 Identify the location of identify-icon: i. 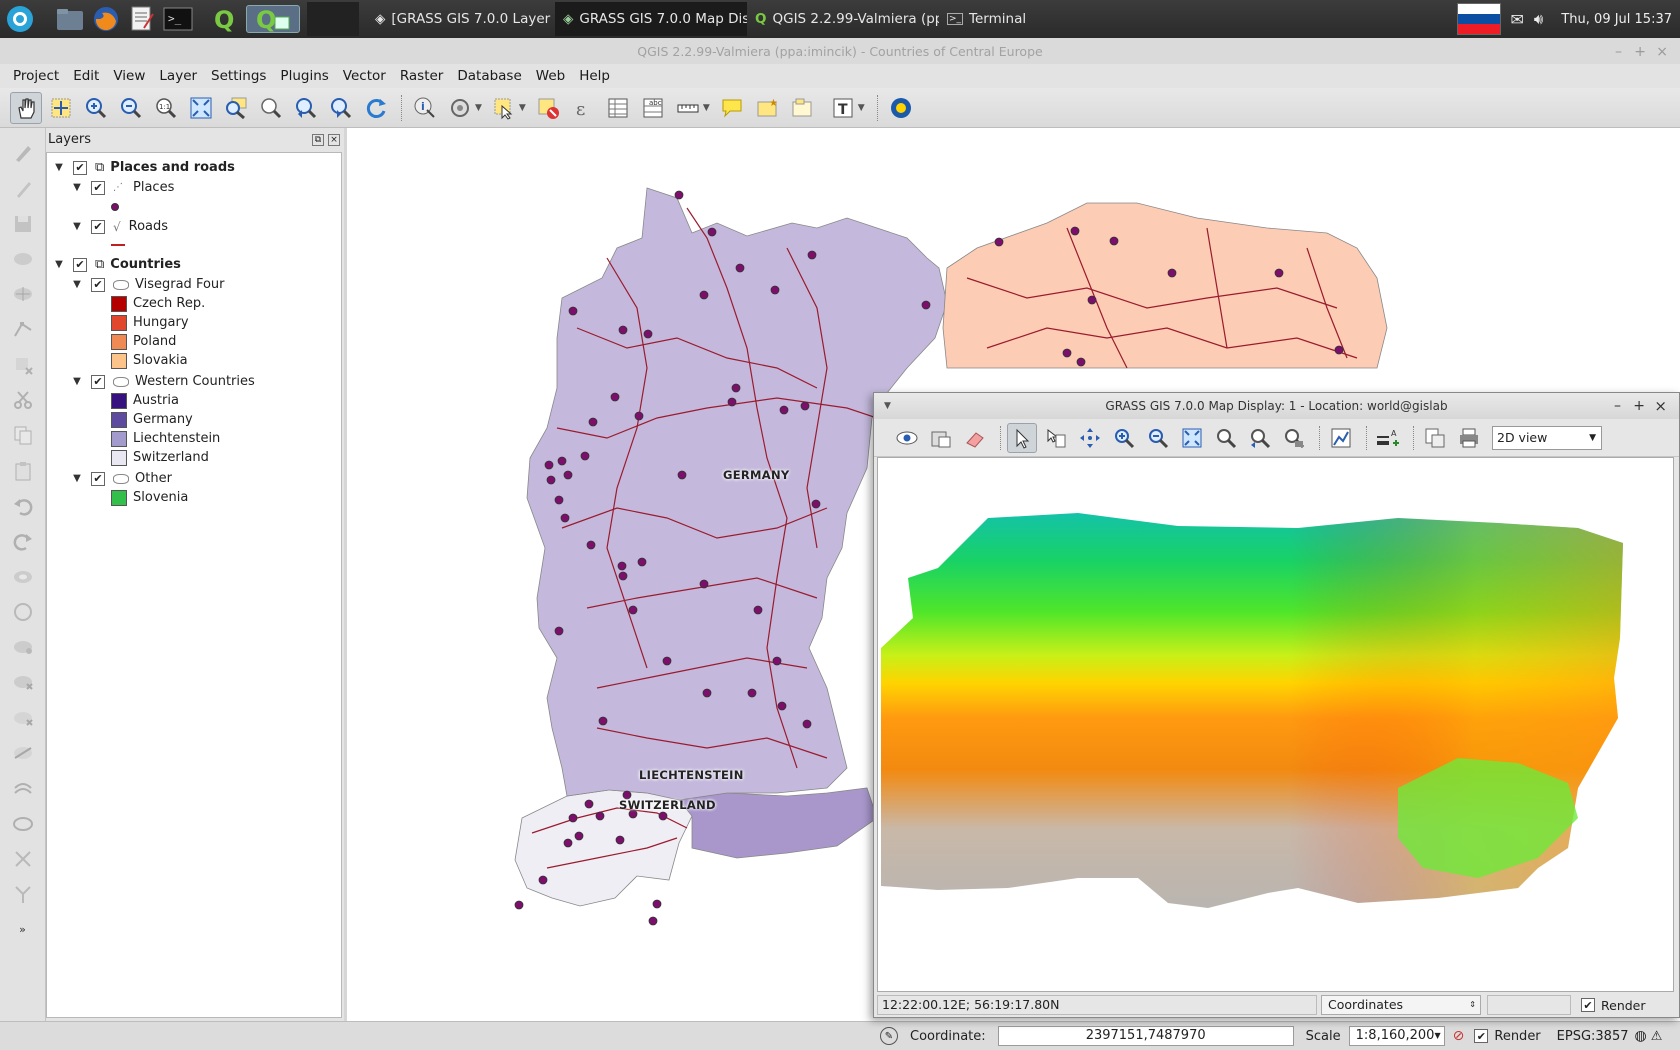
(425, 108).